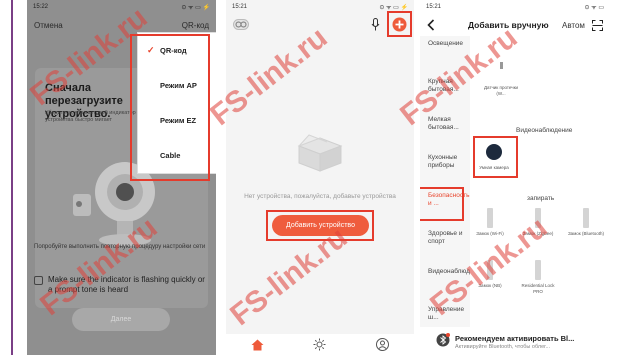 The height and width of the screenshot is (355, 617). I want to click on lock-tile: Замок (Bluetooth), so click(586, 222).